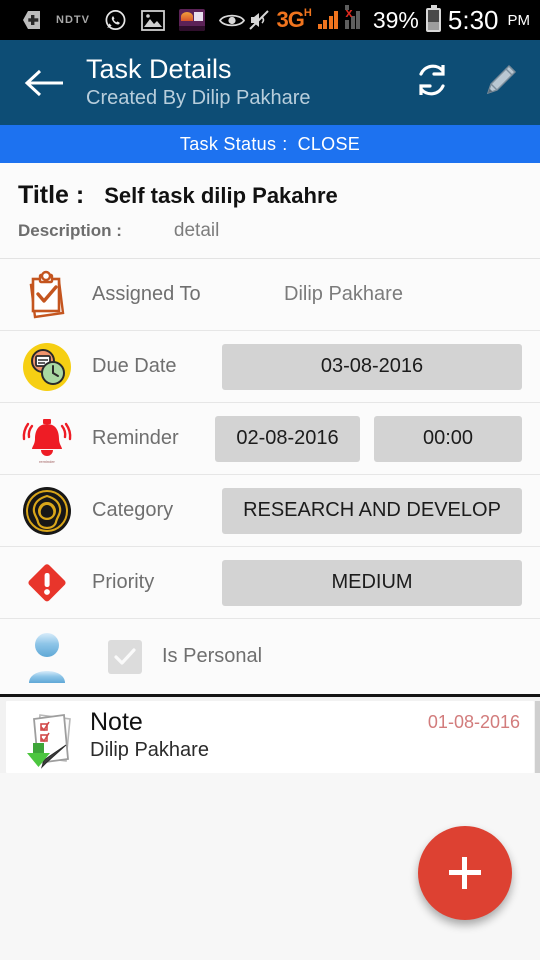 The width and height of the screenshot is (540, 960). I want to click on notes-list: Note Dilip Pakhare 01-08-2016, so click(270, 735).